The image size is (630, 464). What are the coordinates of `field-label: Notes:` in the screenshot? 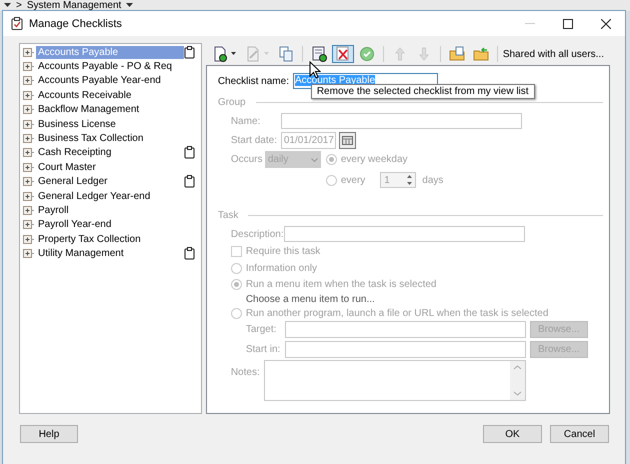 It's located at (245, 372).